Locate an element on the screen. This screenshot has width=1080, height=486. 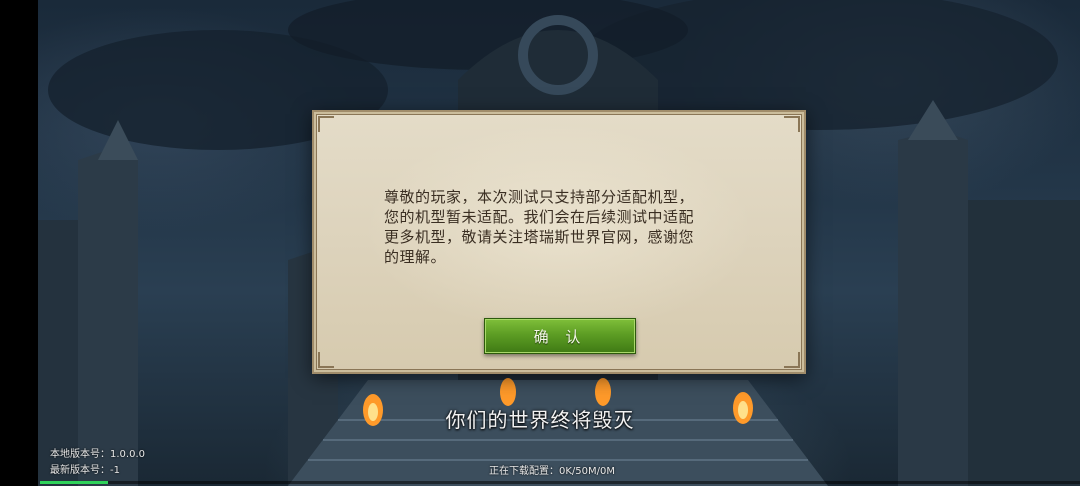
latest-version: 最新版本号：-1 is located at coordinates (97, 471).